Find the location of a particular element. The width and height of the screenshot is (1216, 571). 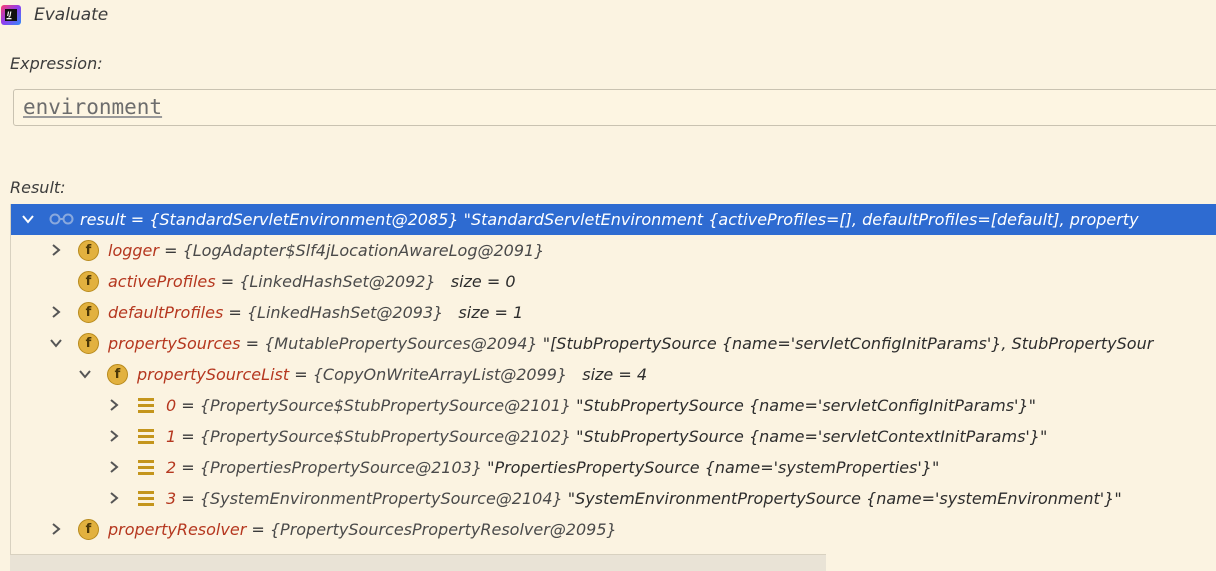

svg-text: IJ is located at coordinates (9, 14).